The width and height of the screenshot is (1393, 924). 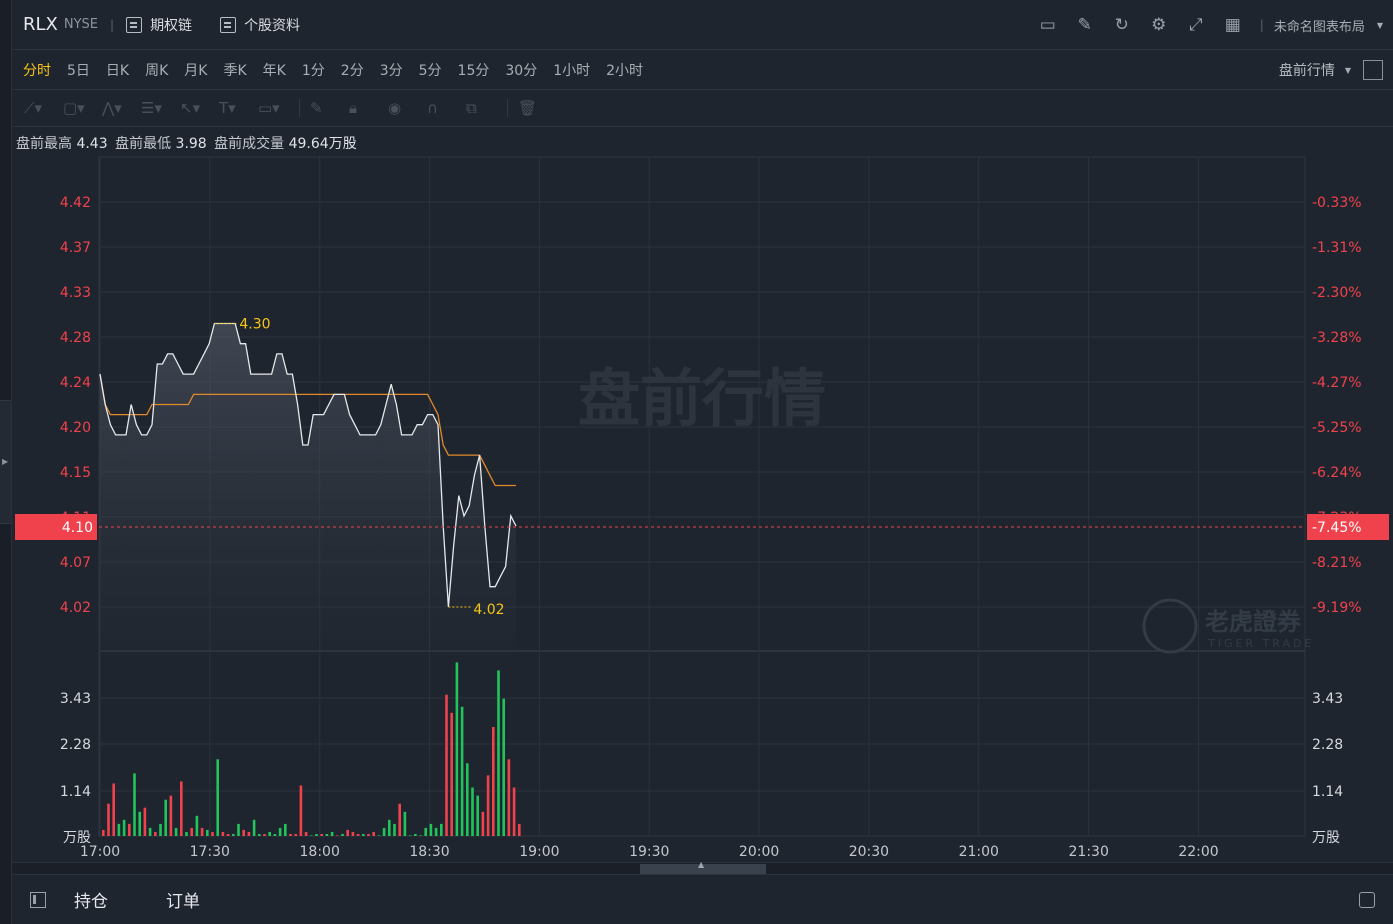 What do you see at coordinates (1196, 25) in the screenshot?
I see `fullscreen-icon: ⤢` at bounding box center [1196, 25].